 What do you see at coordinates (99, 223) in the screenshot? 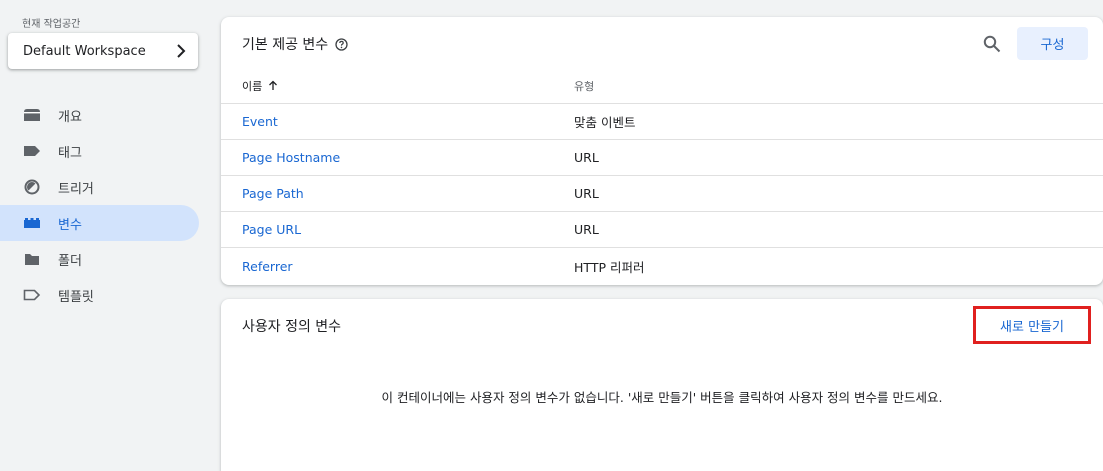
I see `sidebar-item-variables: 변수` at bounding box center [99, 223].